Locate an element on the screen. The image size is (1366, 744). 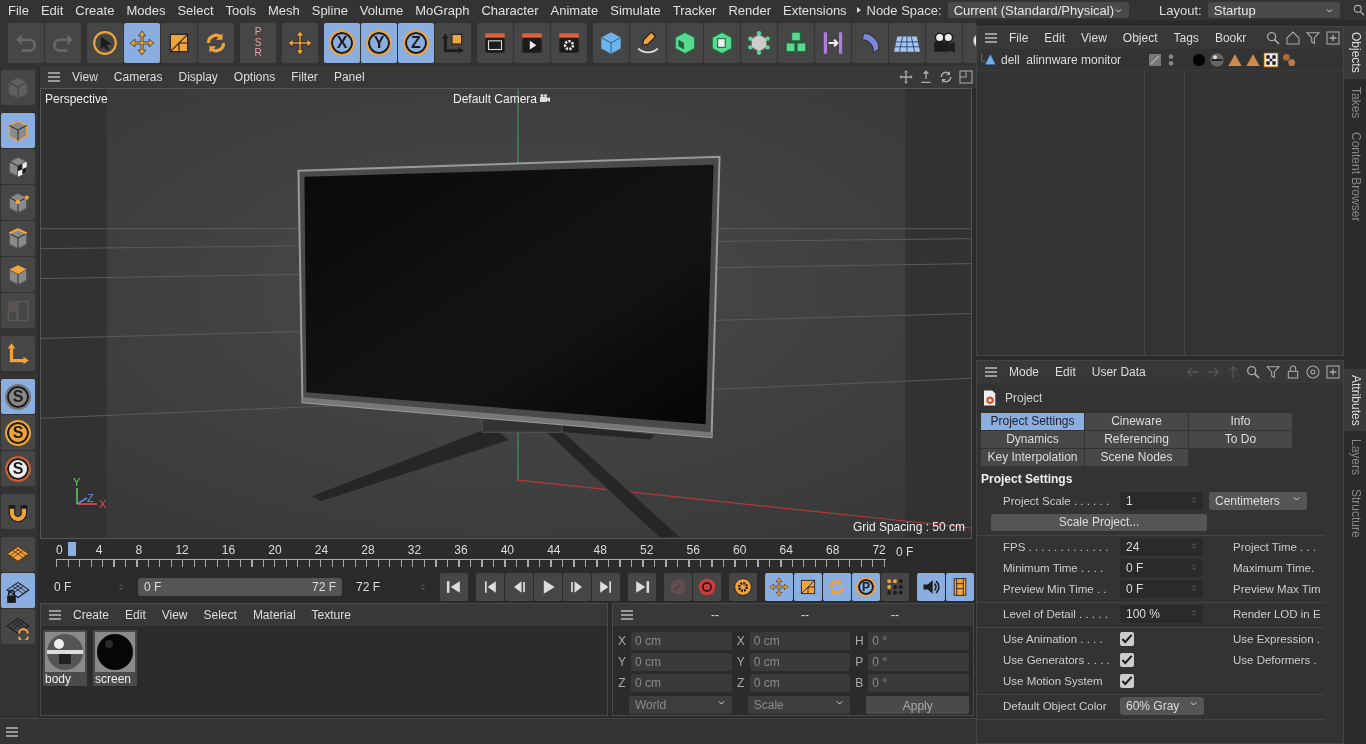
tab: Info is located at coordinates (1240, 421).